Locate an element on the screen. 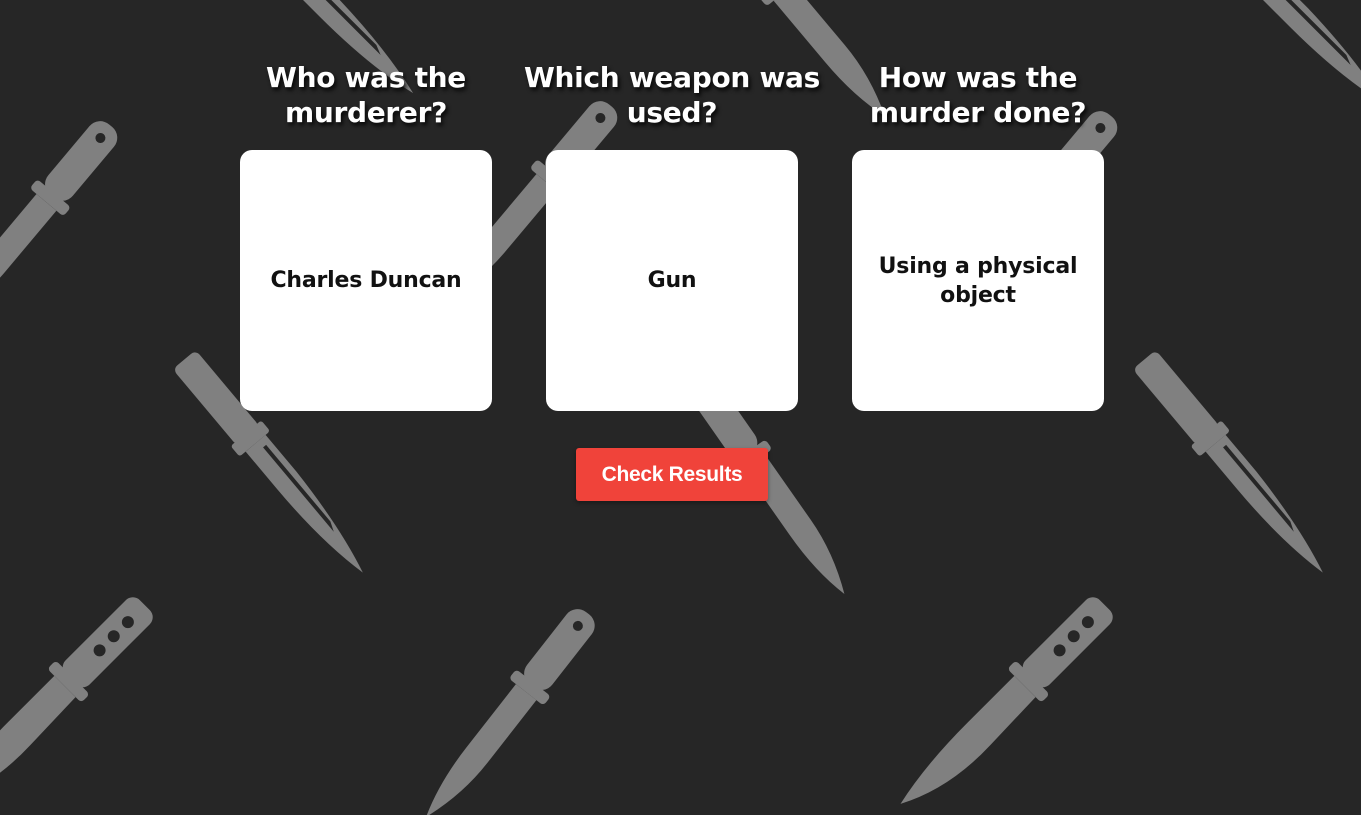  answer-card-weapon: Gun is located at coordinates (672, 280).